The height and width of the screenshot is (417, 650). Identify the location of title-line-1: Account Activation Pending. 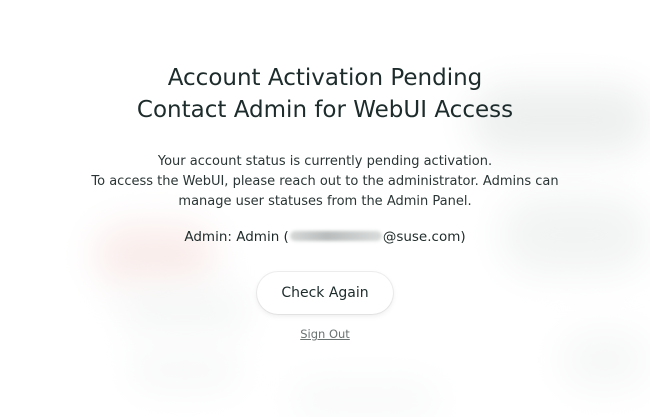
(325, 78).